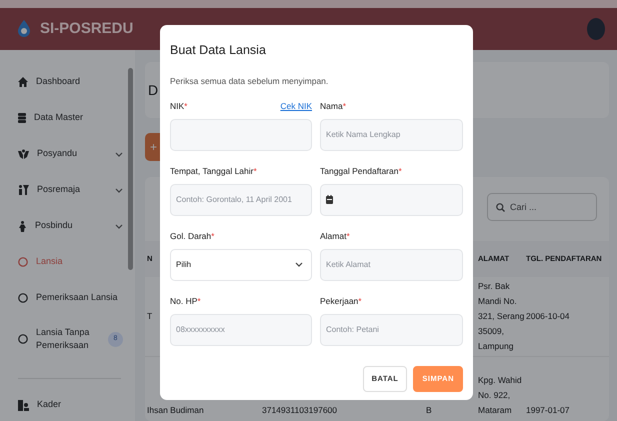 Image resolution: width=617 pixels, height=421 pixels. Describe the element at coordinates (23, 190) in the screenshot. I see `people-icon` at that location.